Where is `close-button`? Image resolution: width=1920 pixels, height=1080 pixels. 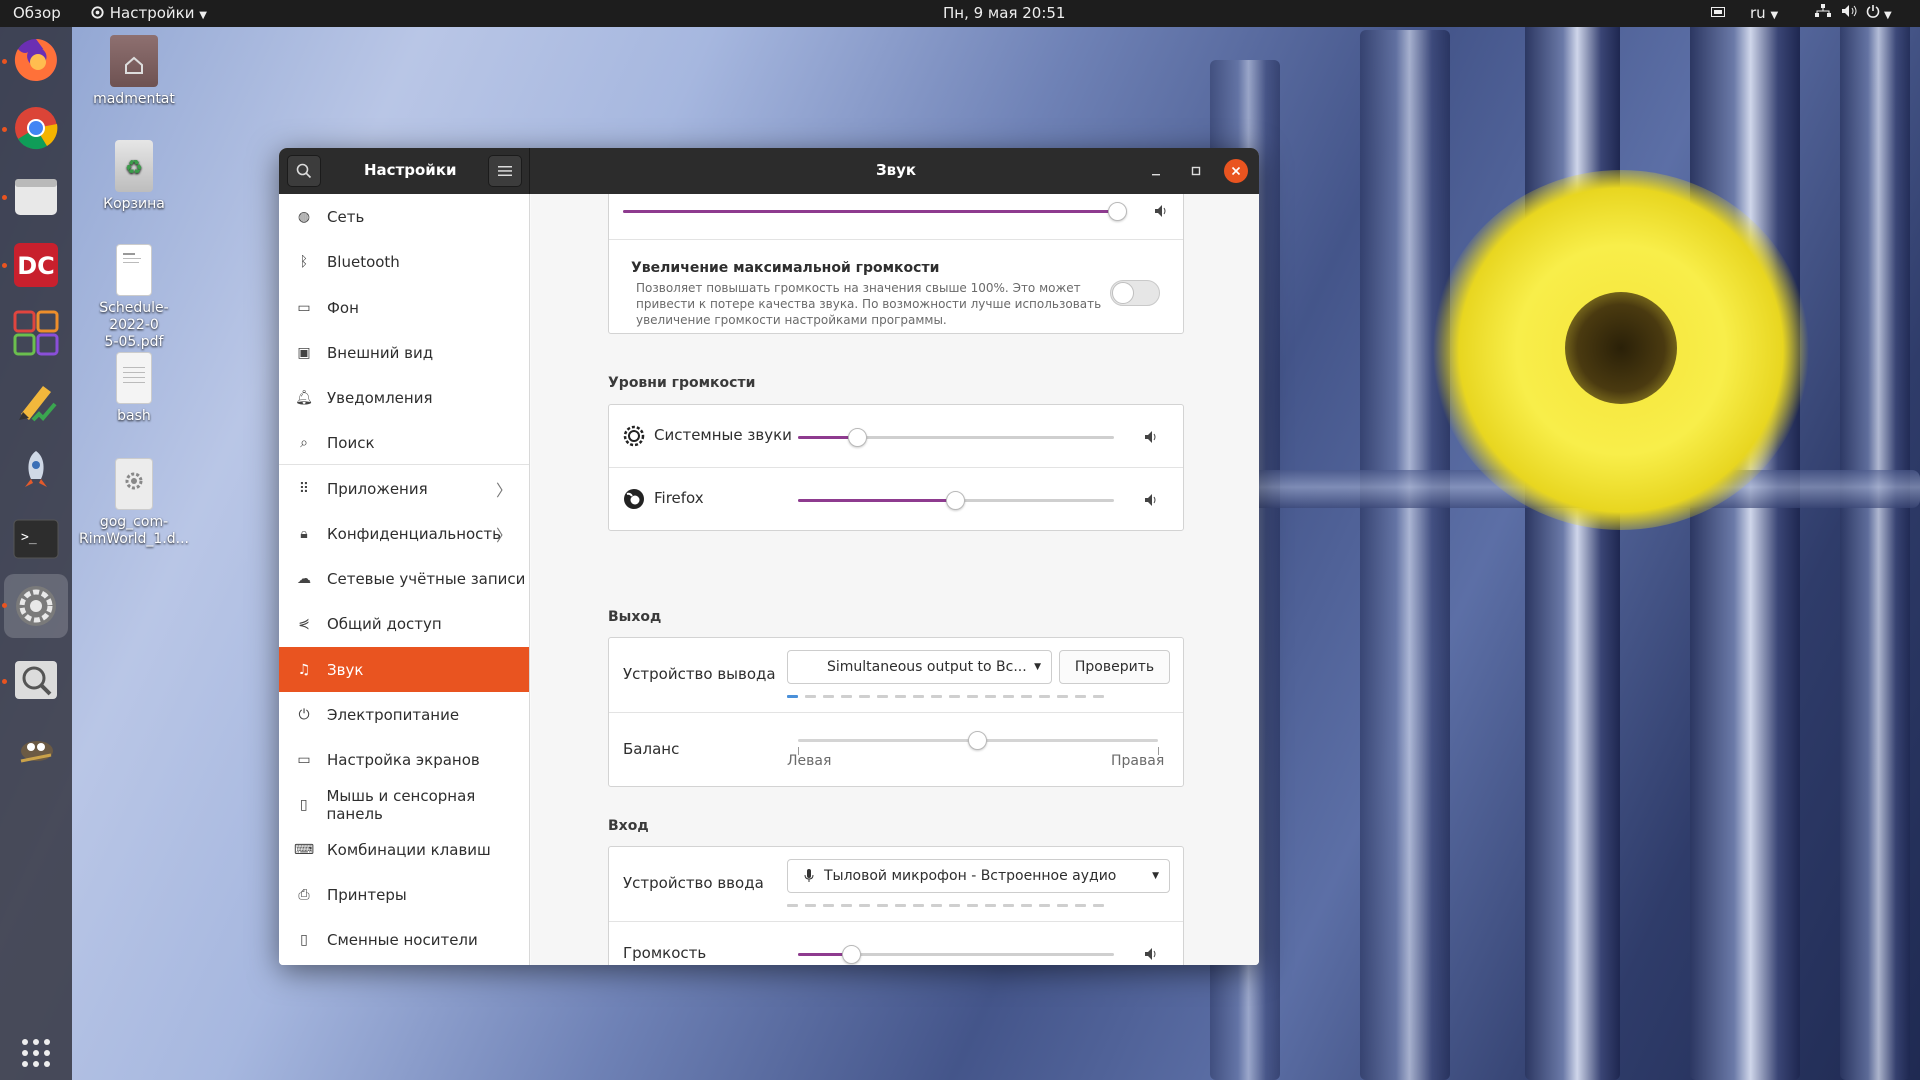 close-button is located at coordinates (1236, 171).